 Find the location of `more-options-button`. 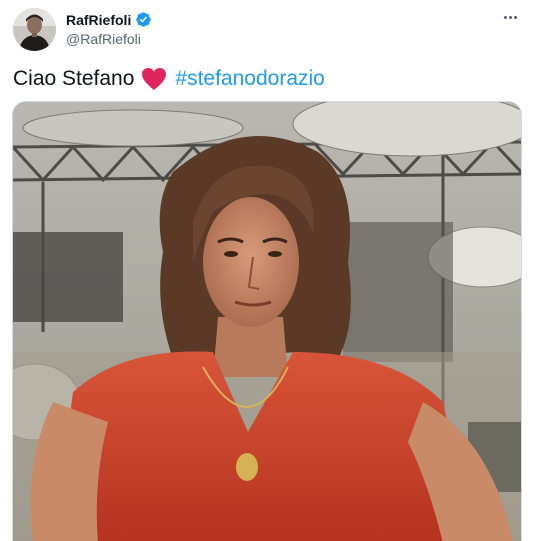

more-options-button is located at coordinates (510, 17).